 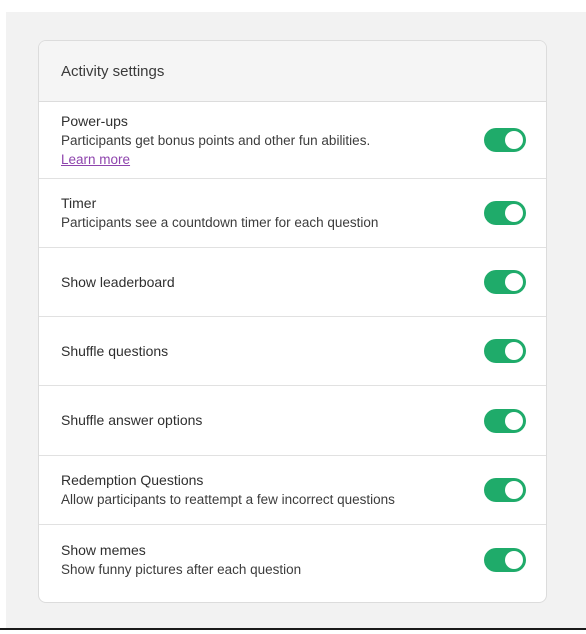 I want to click on setting-row-shuffle-answer-options: Shuffle answer options, so click(x=292, y=421).